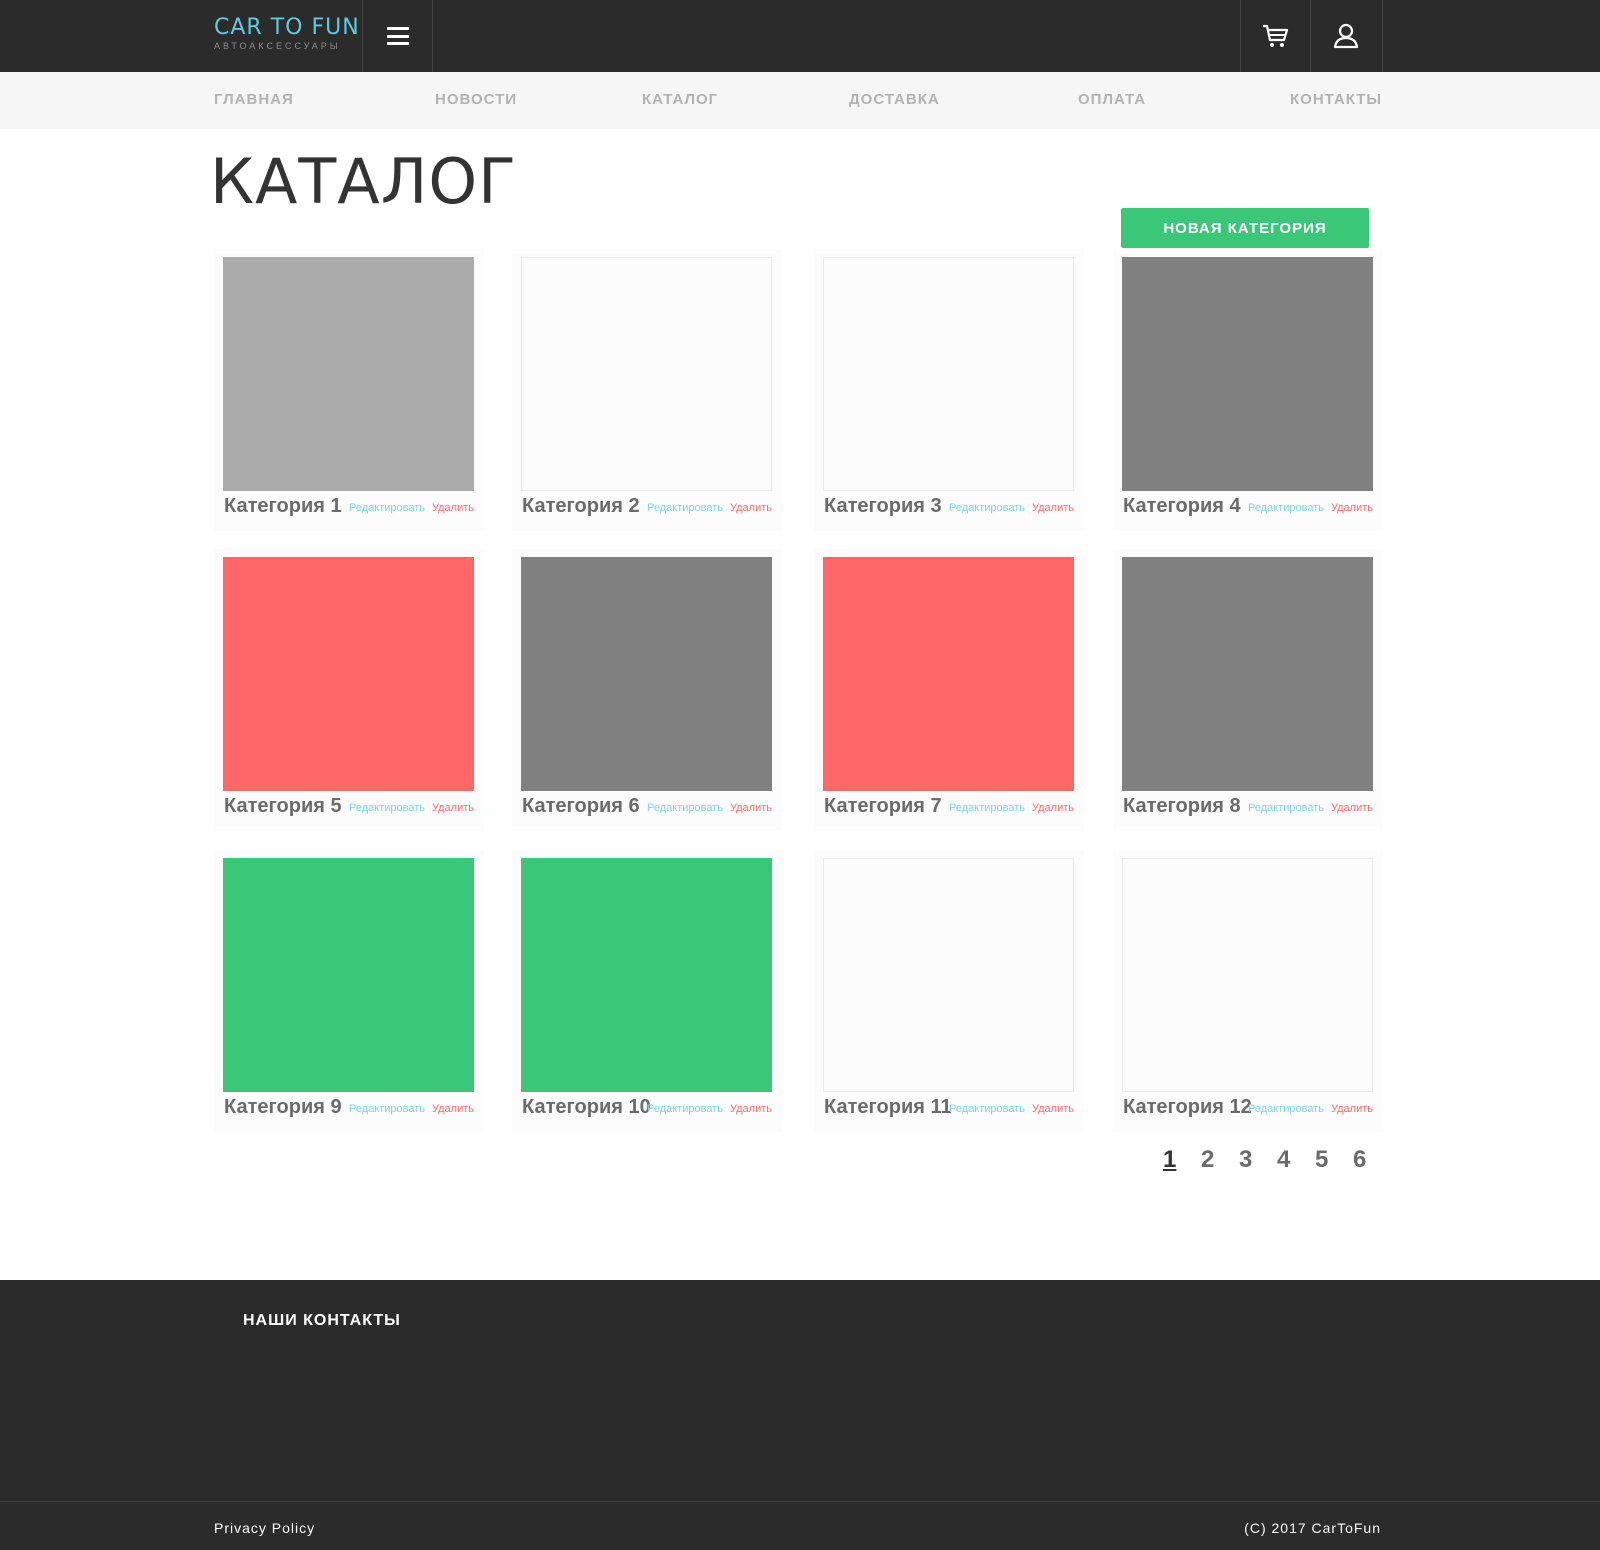  I want to click on category-title: Категория 12, so click(1187, 1107).